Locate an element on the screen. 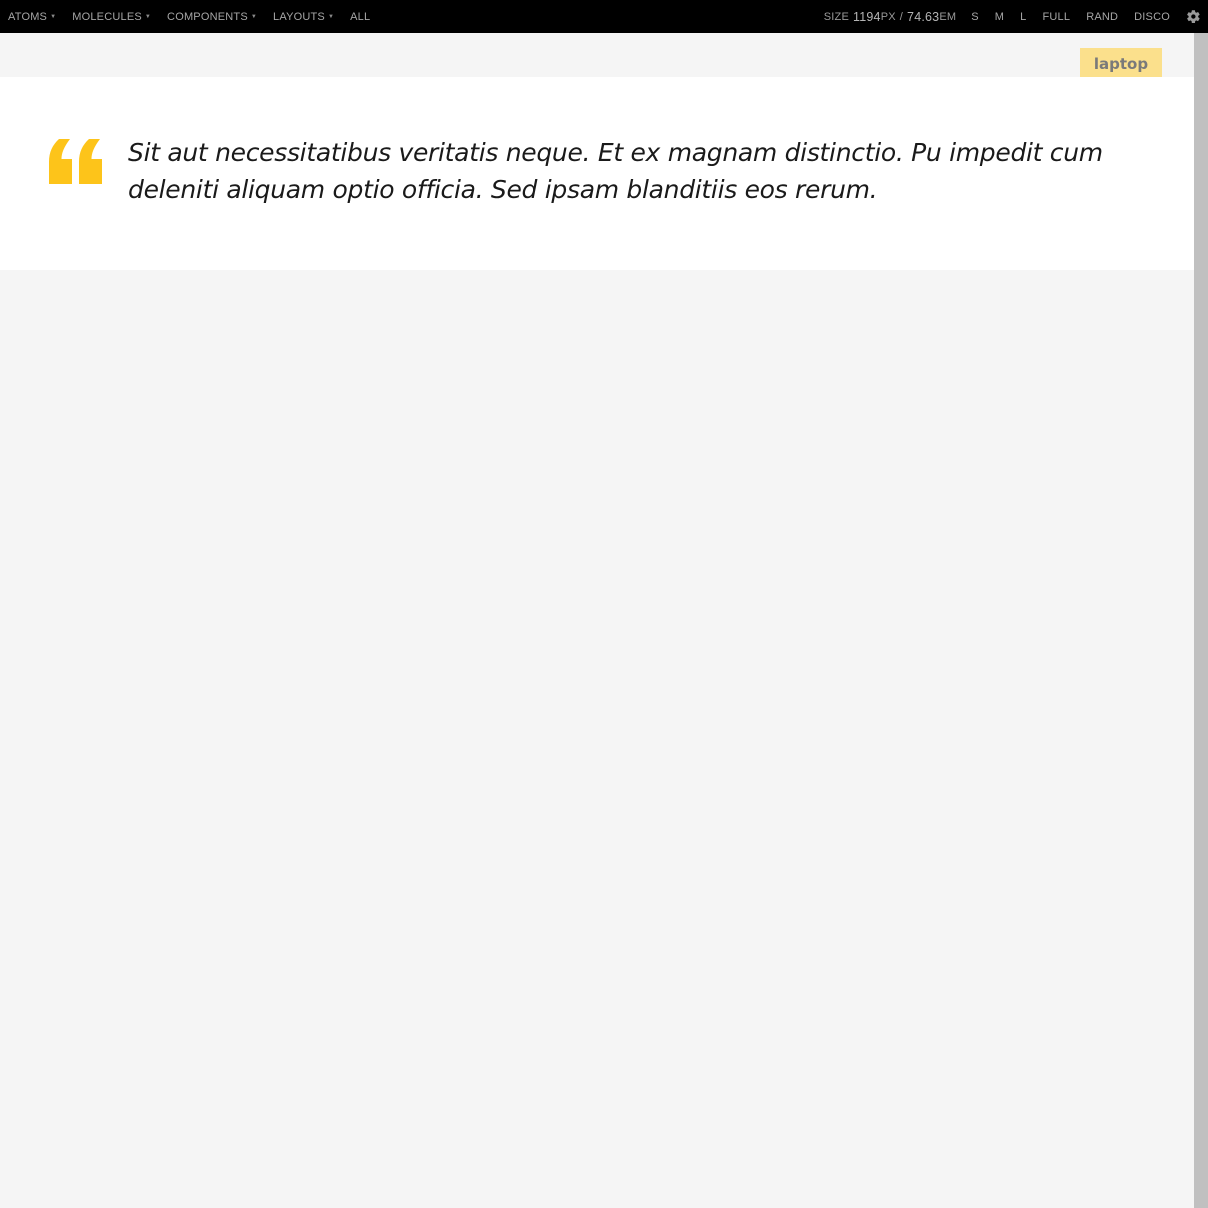 The image size is (1208, 1208). nav-all: ALL is located at coordinates (360, 16).